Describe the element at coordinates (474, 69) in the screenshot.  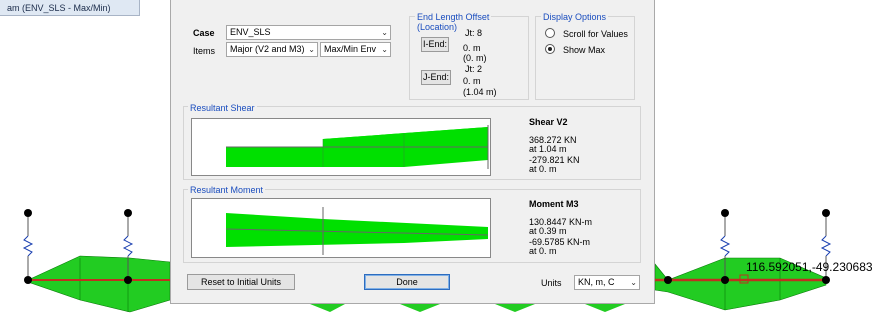
I see `j-end-joint: Jt: 2` at that location.